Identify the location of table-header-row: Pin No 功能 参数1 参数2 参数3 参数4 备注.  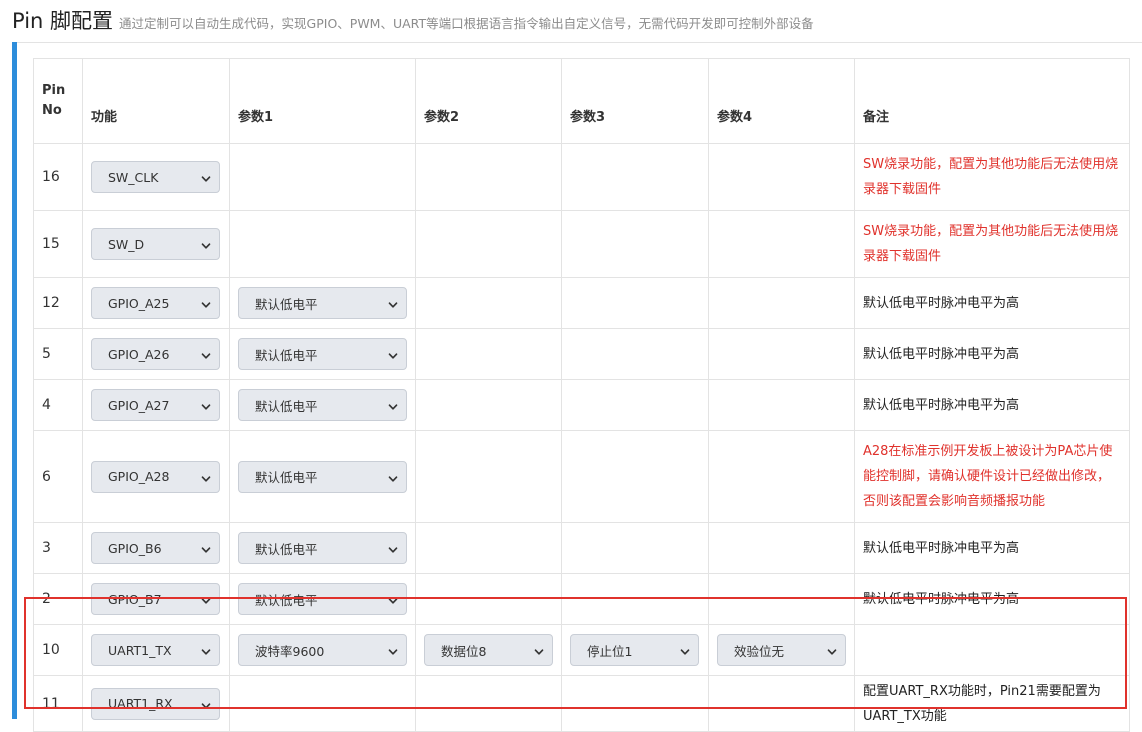
(581, 101).